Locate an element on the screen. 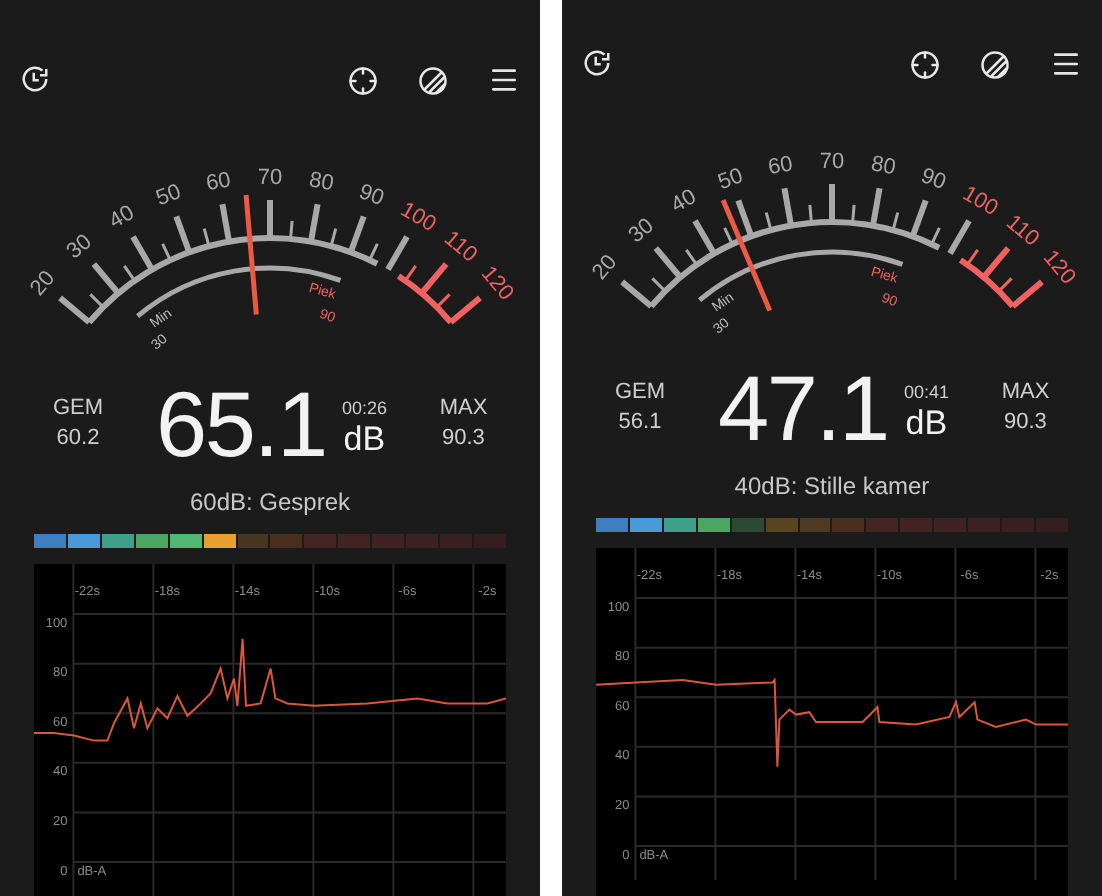 This screenshot has height=896, width=1102. level-description: 60dB: Gesprek is located at coordinates (270, 503).